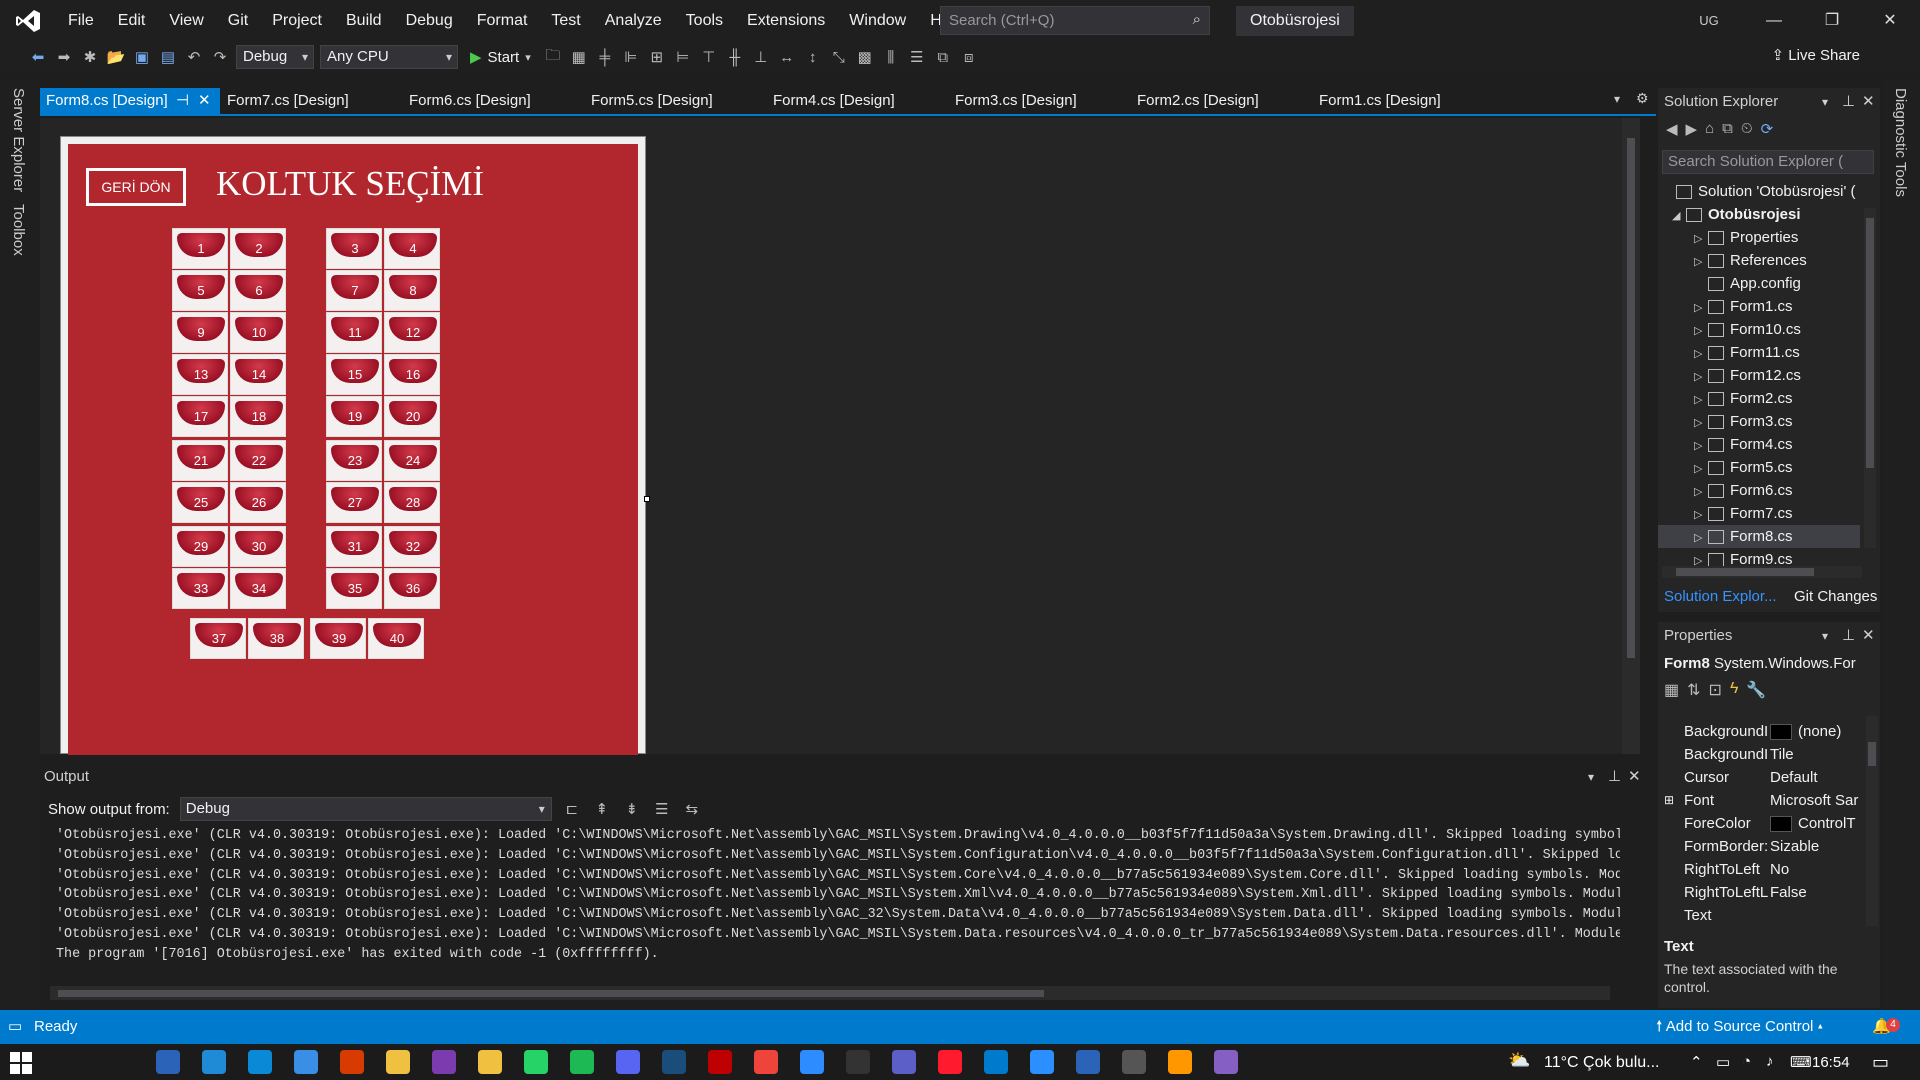  I want to click on tree-item-form12-cs: ▷ Form12.cs, so click(1759, 375).